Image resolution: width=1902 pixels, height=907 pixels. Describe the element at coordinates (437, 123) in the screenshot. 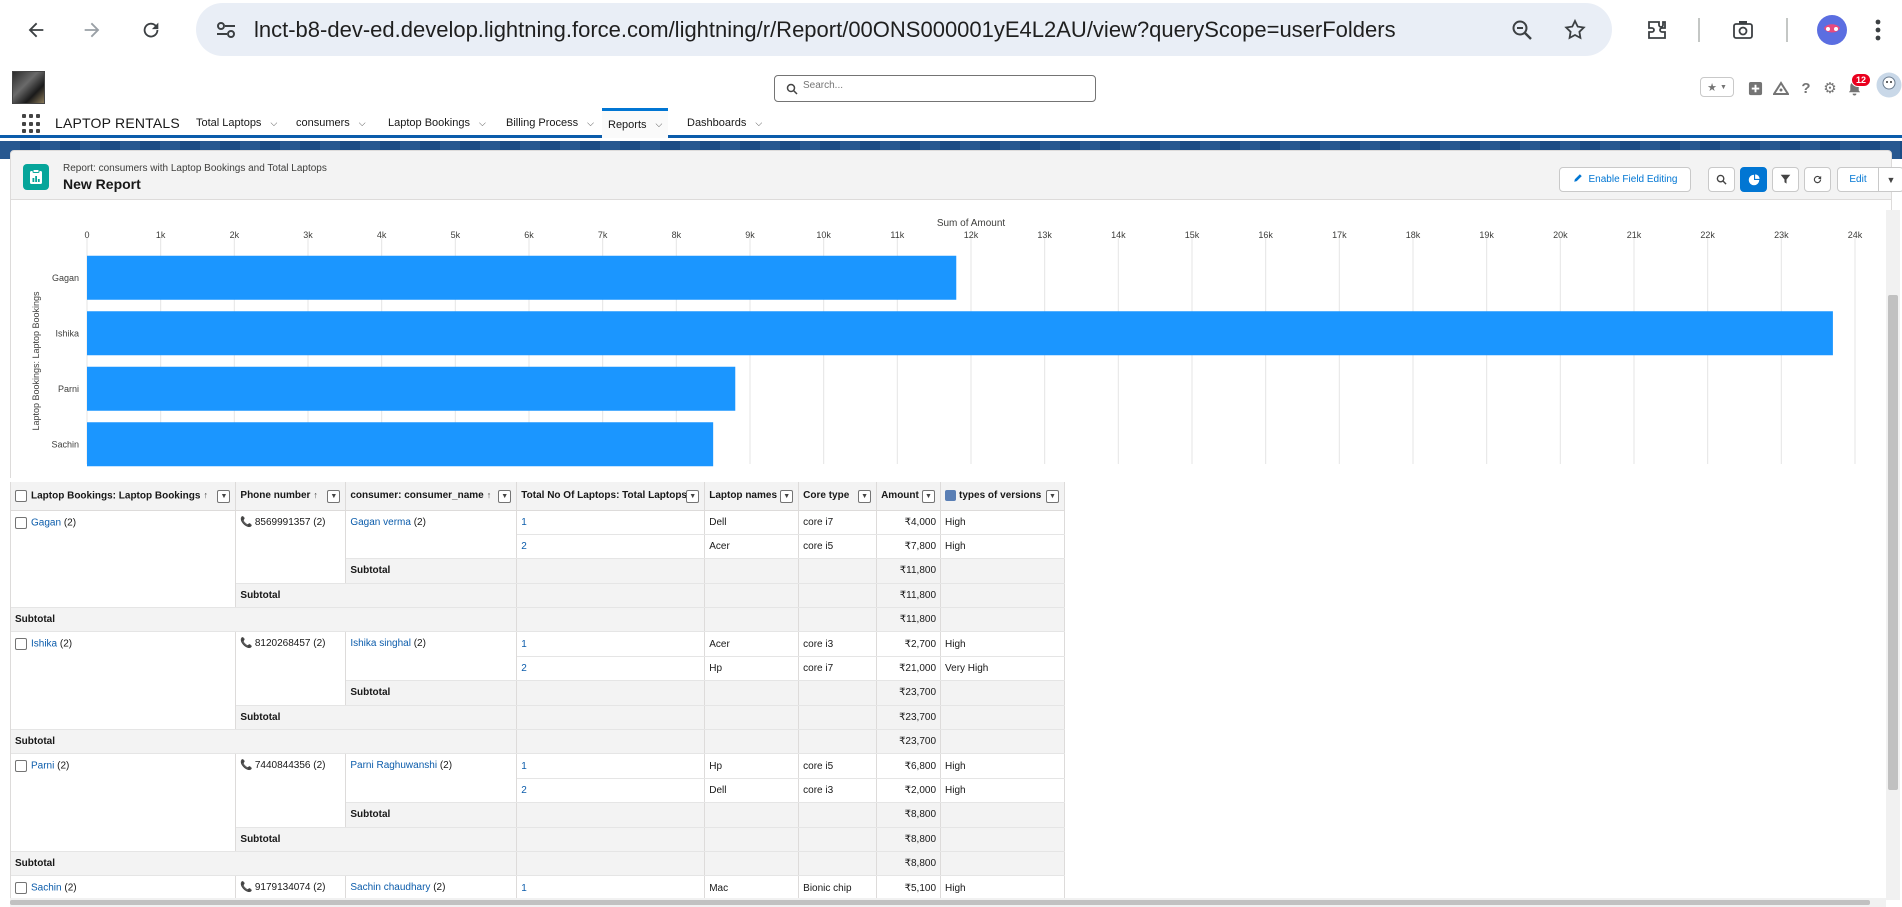

I see `tab-laptop-bookings: Laptop Bookings ⌵` at that location.